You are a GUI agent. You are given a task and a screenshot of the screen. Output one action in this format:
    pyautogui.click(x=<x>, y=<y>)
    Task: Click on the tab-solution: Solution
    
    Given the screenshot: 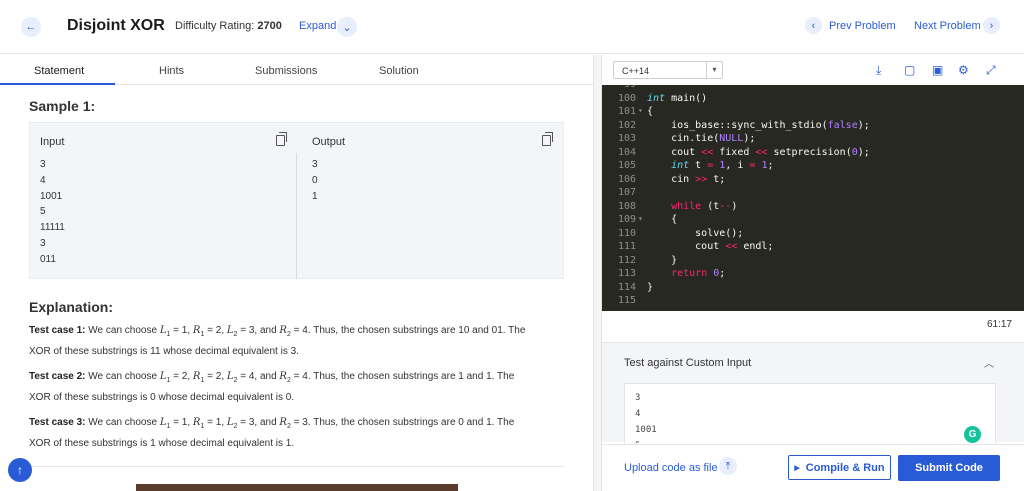 What is the action you would take?
    pyautogui.click(x=399, y=71)
    